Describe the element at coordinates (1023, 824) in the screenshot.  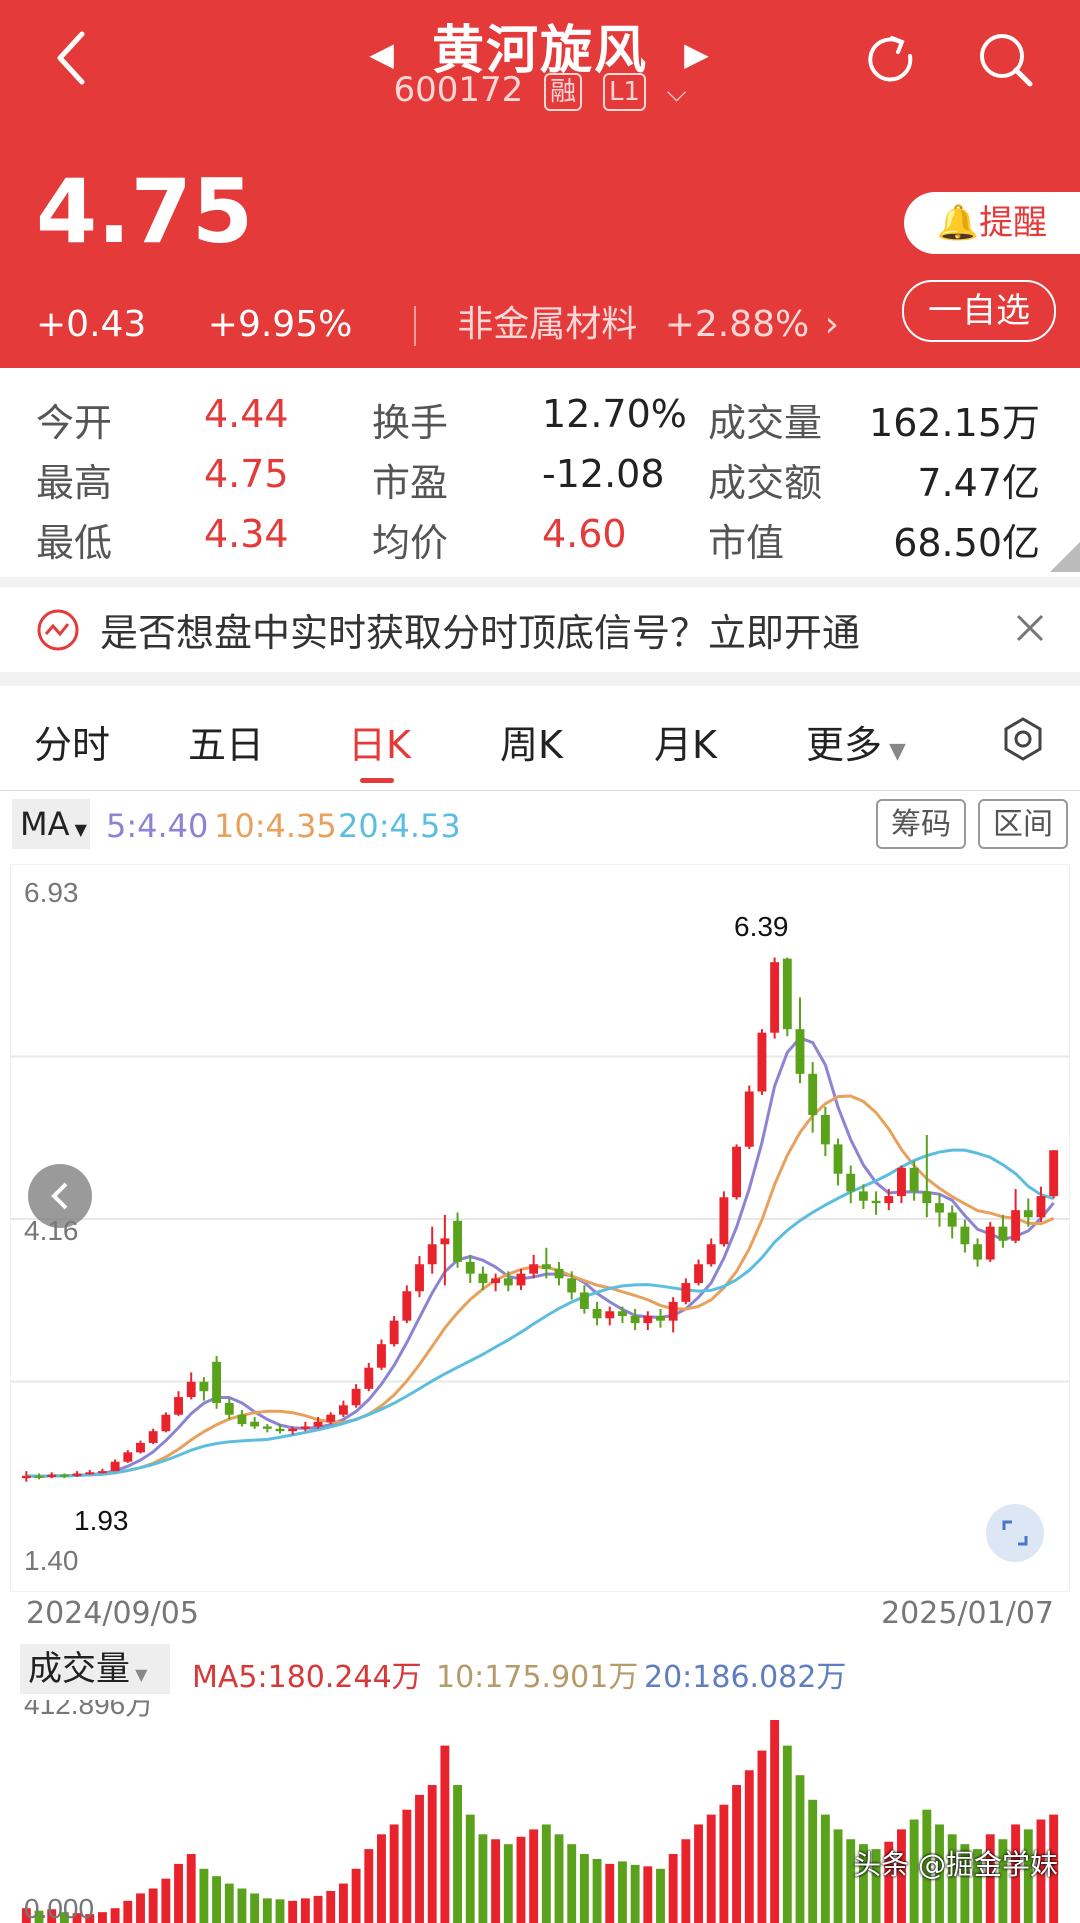
I see `range-button: 区间` at that location.